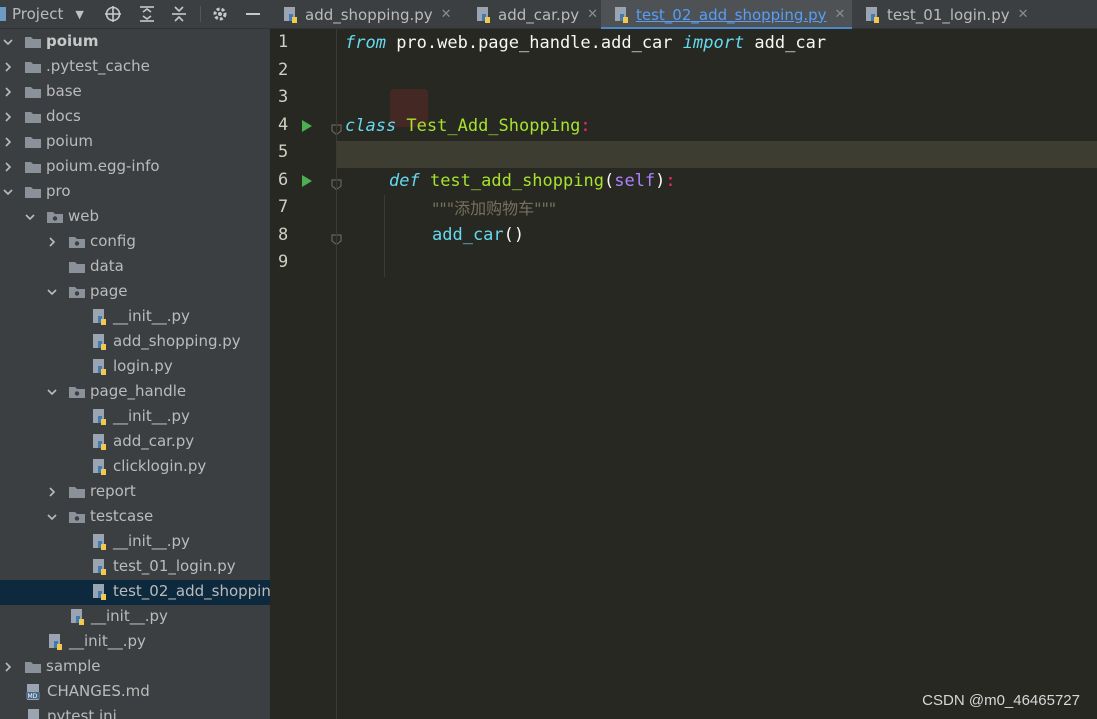 This screenshot has width=1097, height=719. I want to click on tree-folder-row: base, so click(135, 92).